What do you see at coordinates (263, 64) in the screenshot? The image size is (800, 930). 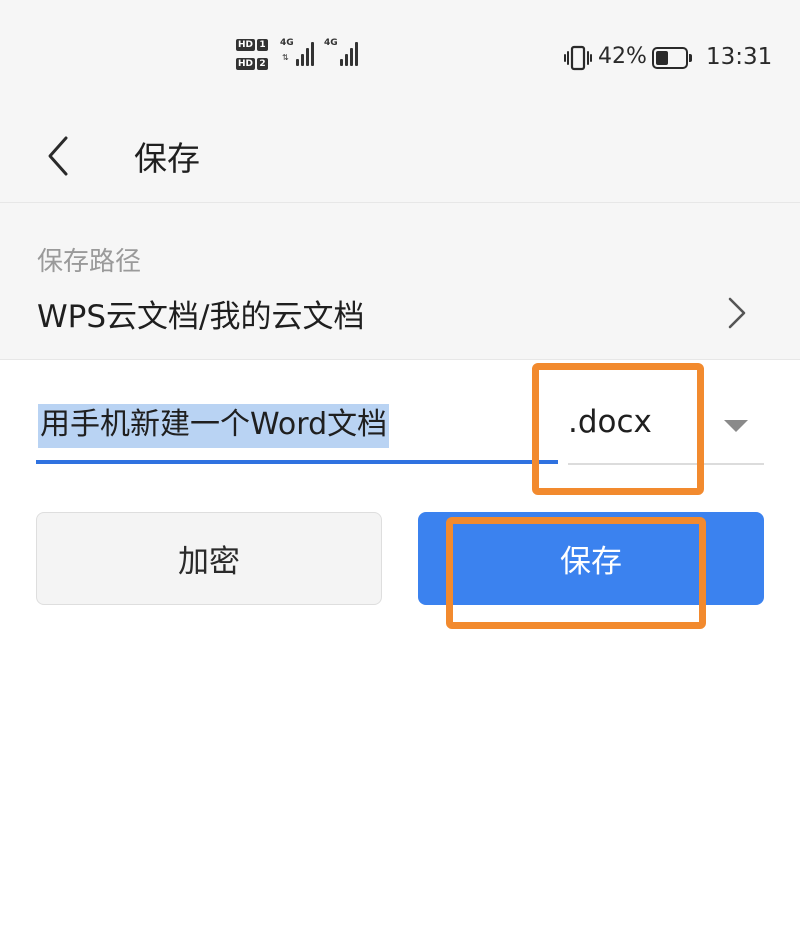 I see `sim-number: 2` at bounding box center [263, 64].